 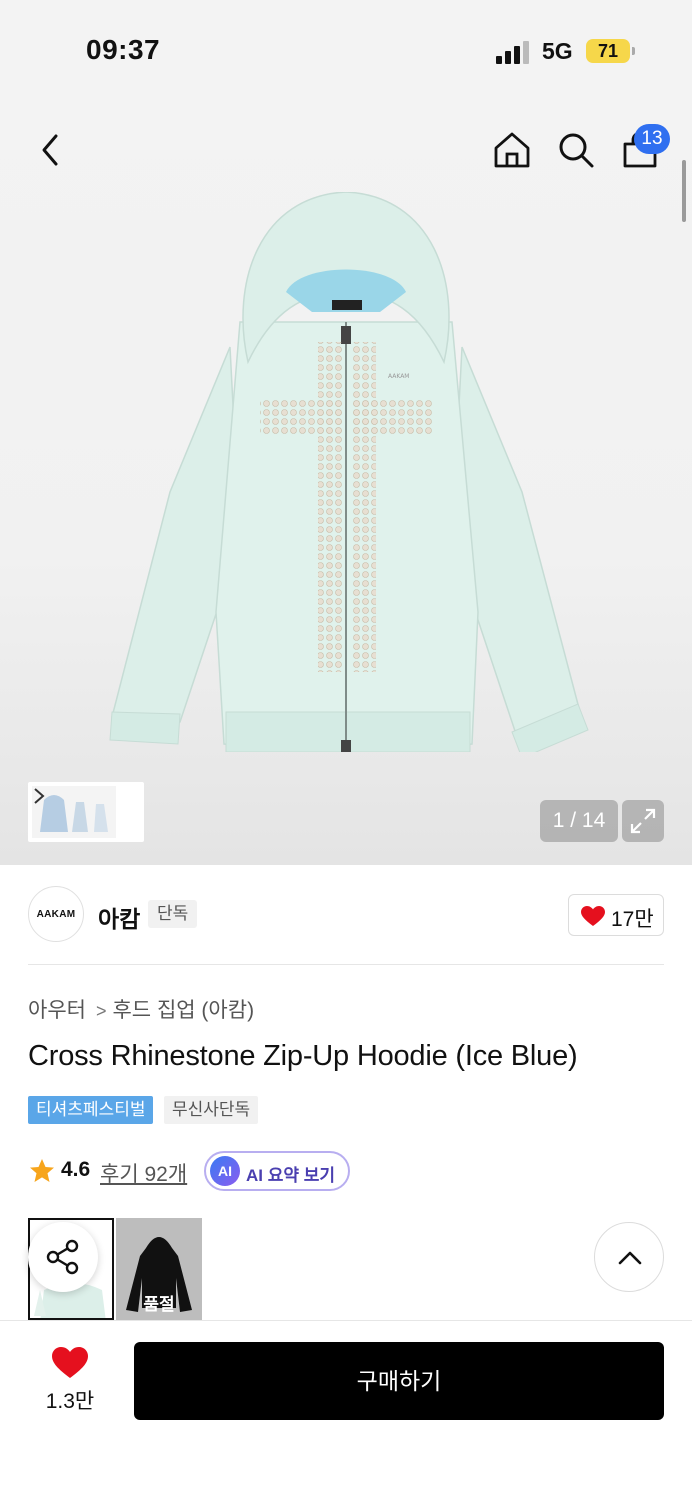 What do you see at coordinates (399, 376) in the screenshot?
I see `svg-text: AAKAM` at bounding box center [399, 376].